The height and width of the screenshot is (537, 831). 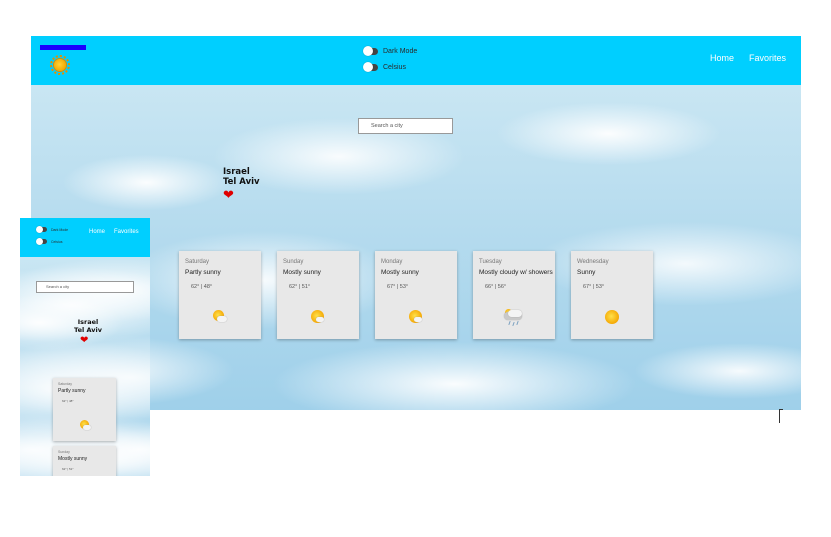 What do you see at coordinates (593, 262) in the screenshot?
I see `forecast-day: Wednesday` at bounding box center [593, 262].